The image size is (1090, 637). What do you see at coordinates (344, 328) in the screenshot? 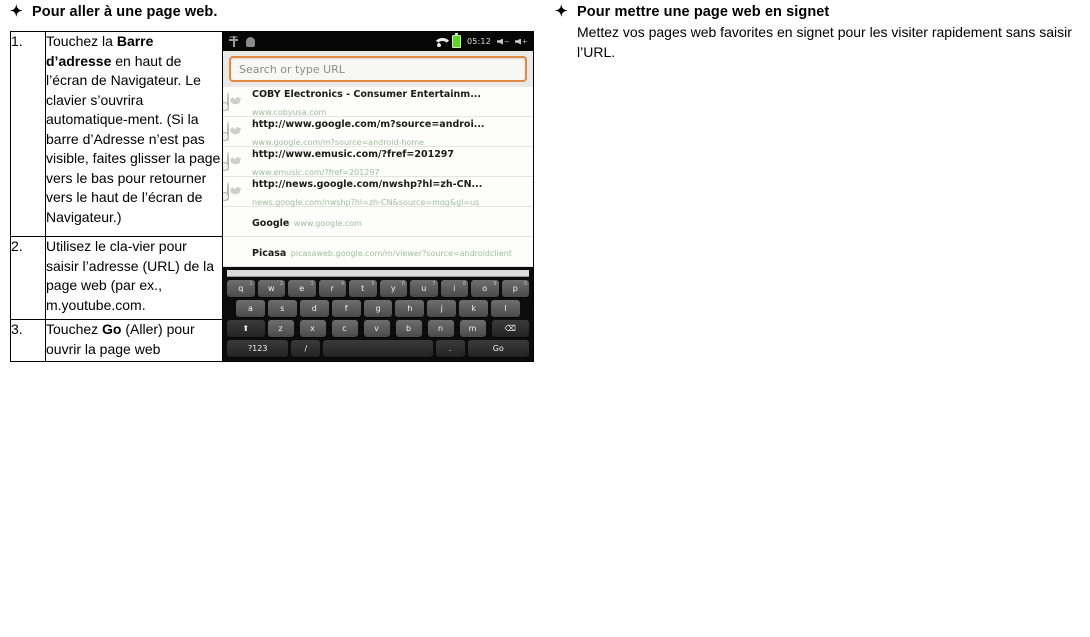
I see `key-c: c` at bounding box center [344, 328].